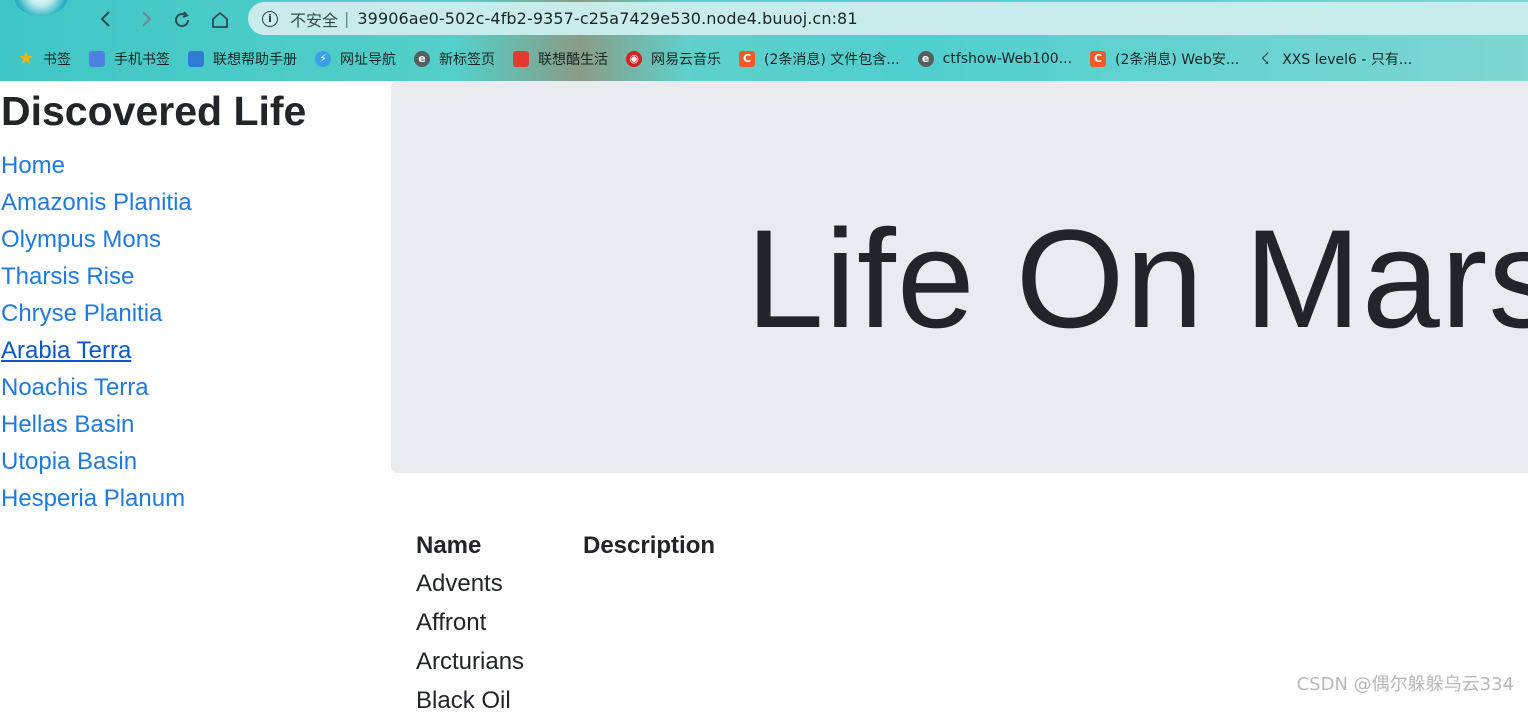 This screenshot has height=720, width=1528. What do you see at coordinates (97, 59) in the screenshot?
I see `phone-icon` at bounding box center [97, 59].